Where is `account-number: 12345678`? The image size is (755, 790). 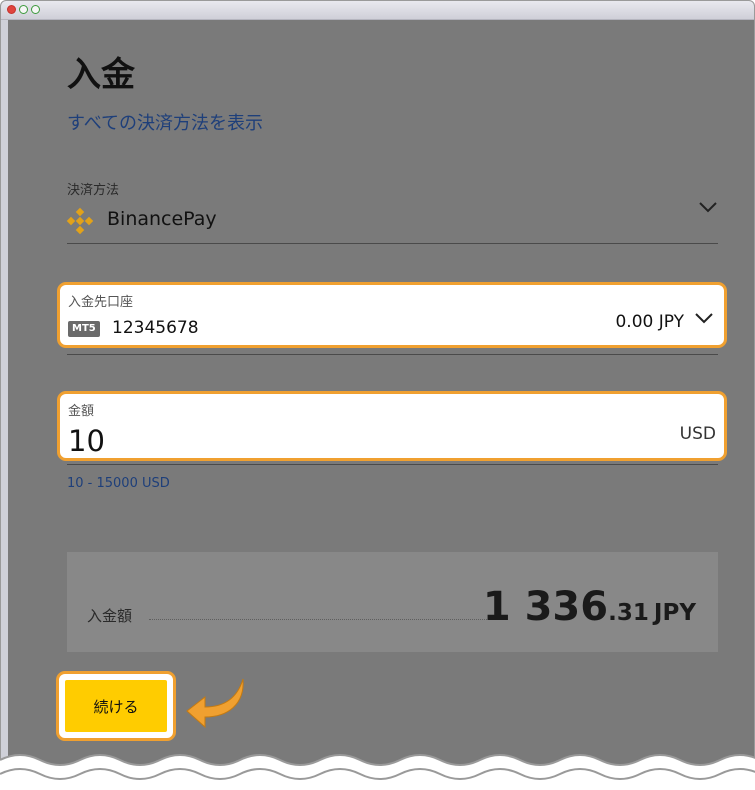 account-number: 12345678 is located at coordinates (155, 328).